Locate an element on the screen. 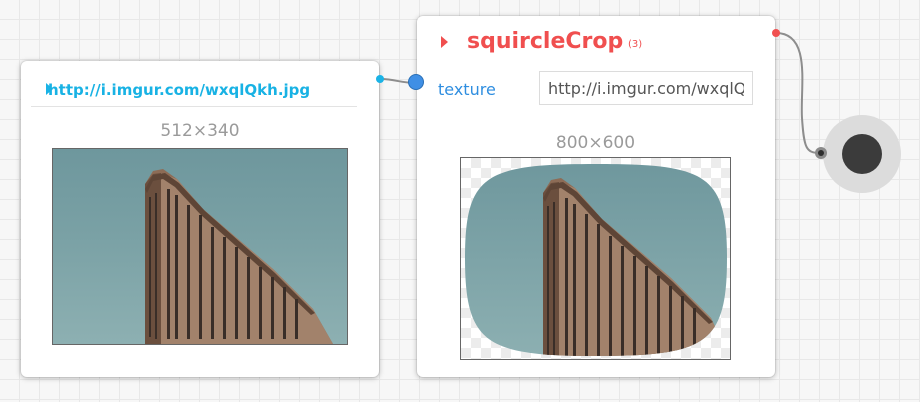 The width and height of the screenshot is (920, 402). title-divider is located at coordinates (194, 106).